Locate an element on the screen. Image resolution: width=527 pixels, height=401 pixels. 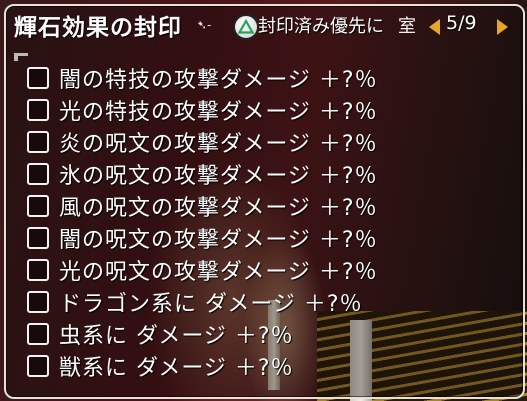
list-item: 氷の呪文の攻撃ダメージ ＋?％ is located at coordinates (202, 174).